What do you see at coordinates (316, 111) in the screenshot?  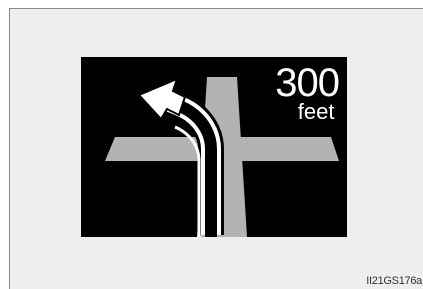 I see `distance-unit: feet` at bounding box center [316, 111].